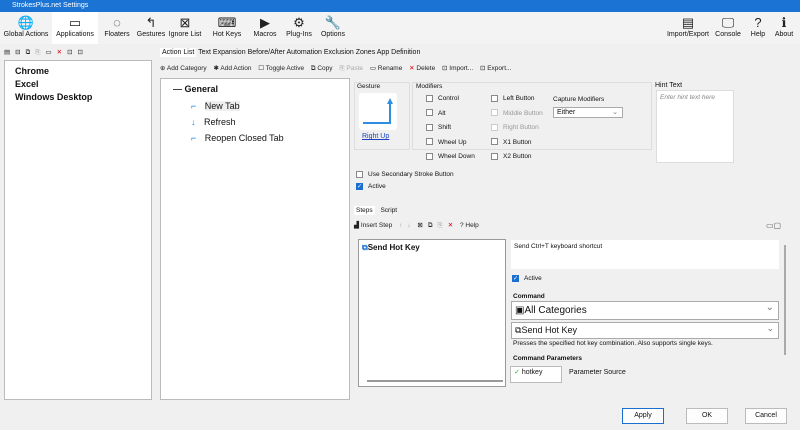 Image resolution: width=800 pixels, height=430 pixels. Describe the element at coordinates (237, 122) in the screenshot. I see `action-item: ↓ Refresh` at that location.